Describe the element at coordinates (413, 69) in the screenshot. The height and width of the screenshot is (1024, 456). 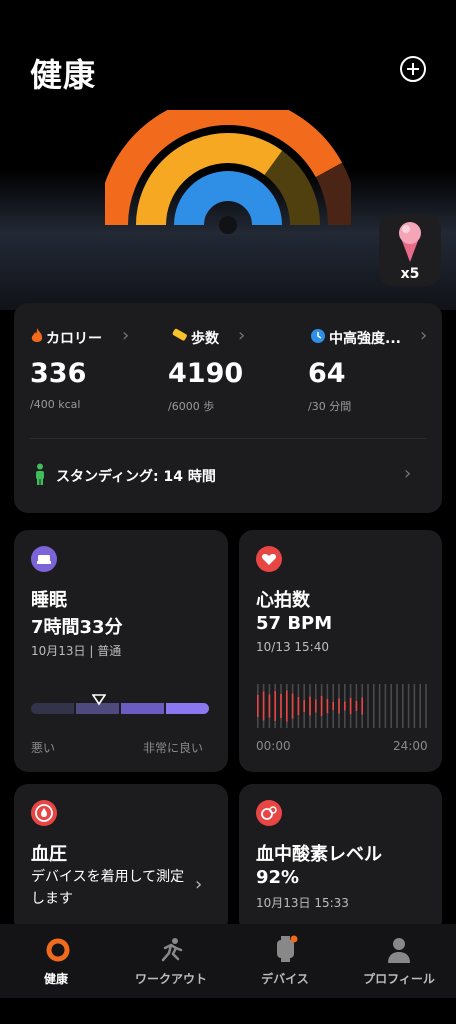
I see `add-icon` at that location.